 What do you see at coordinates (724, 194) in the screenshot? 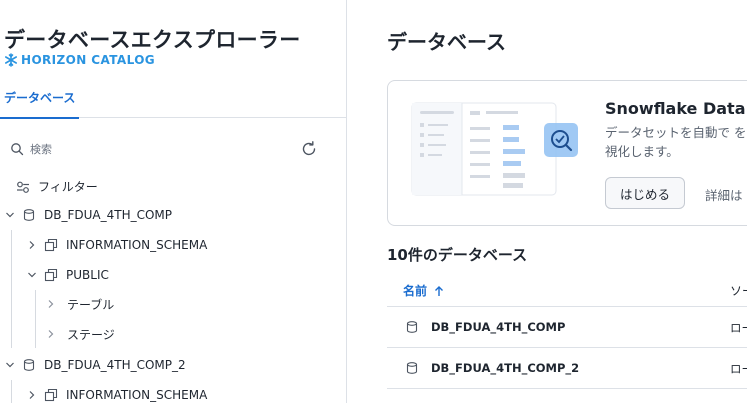
I see `learn-more-link: 詳細は` at bounding box center [724, 194].